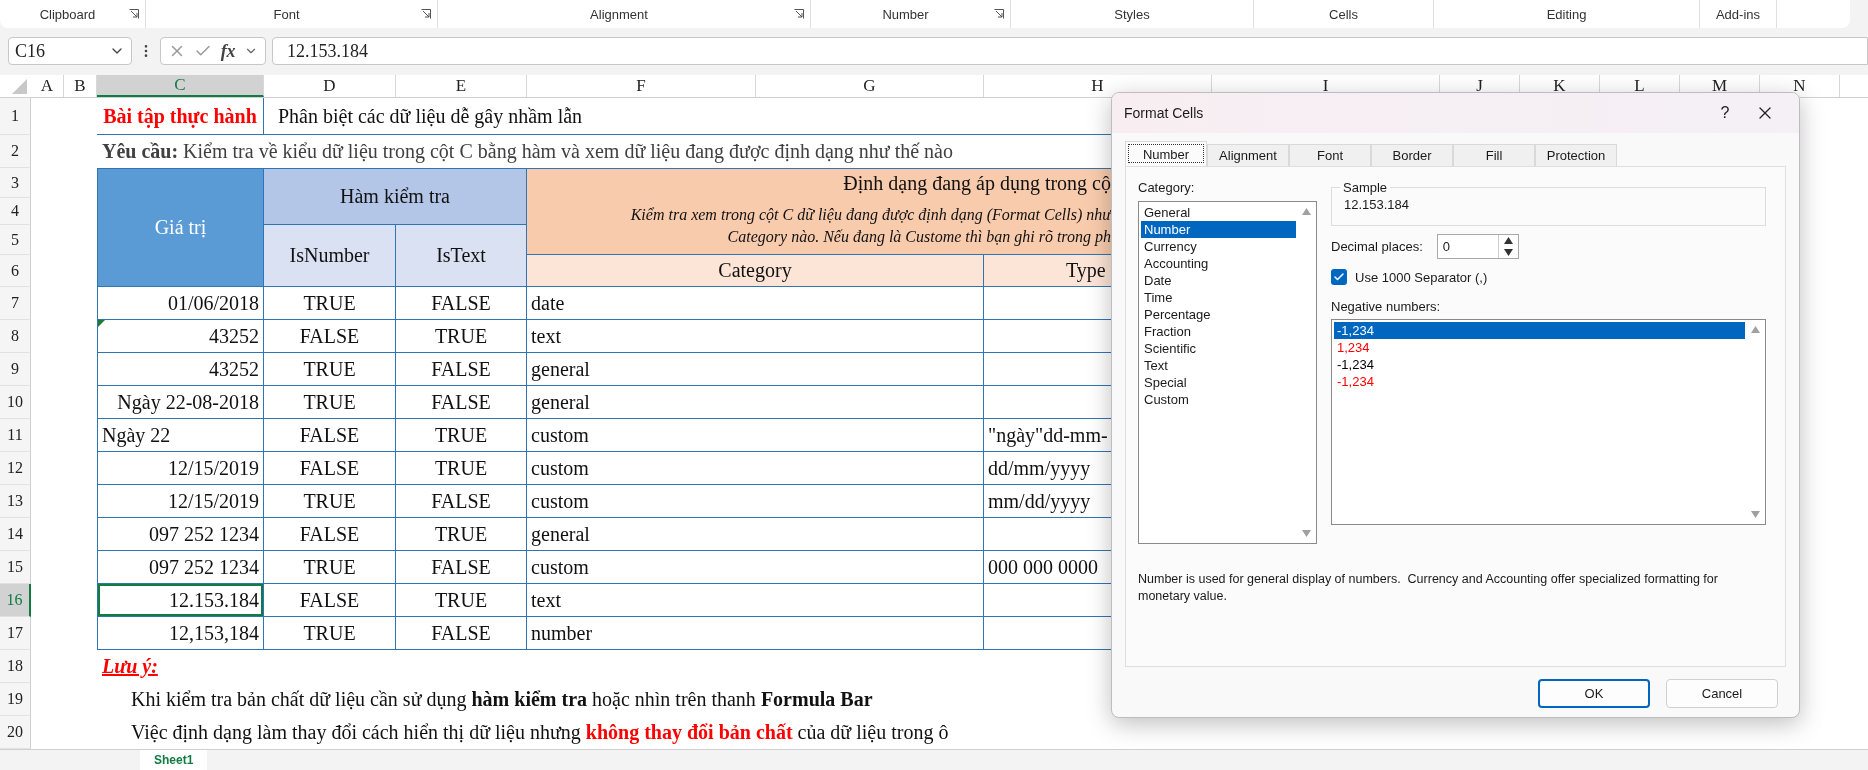  Describe the element at coordinates (1365, 187) in the screenshot. I see `sample-label: Sample` at that location.